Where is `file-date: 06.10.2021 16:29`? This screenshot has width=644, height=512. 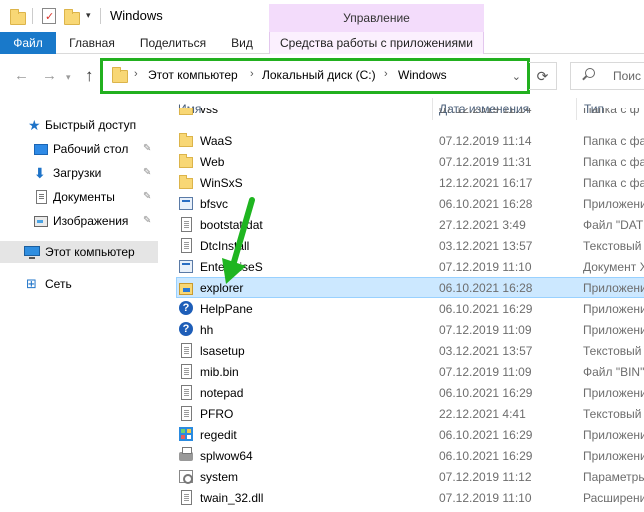 file-date: 06.10.2021 16:29 is located at coordinates (486, 435).